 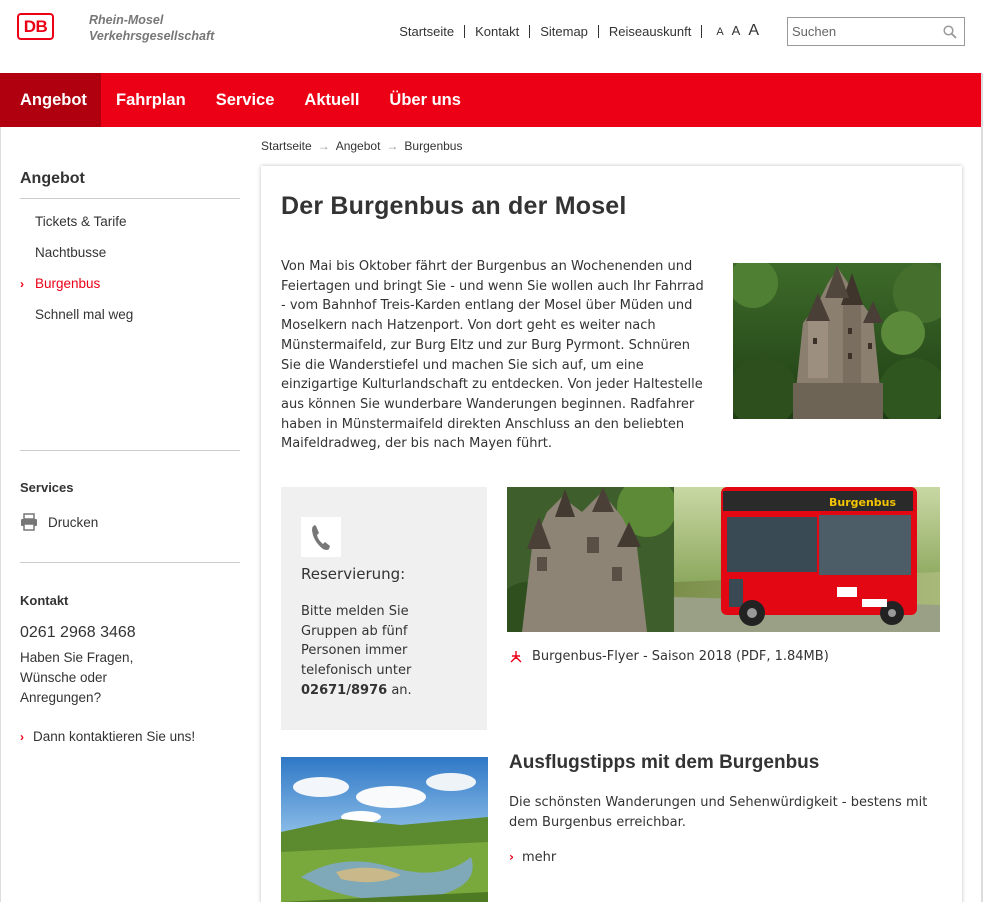 What do you see at coordinates (516, 656) in the screenshot?
I see `pdf-icon` at bounding box center [516, 656].